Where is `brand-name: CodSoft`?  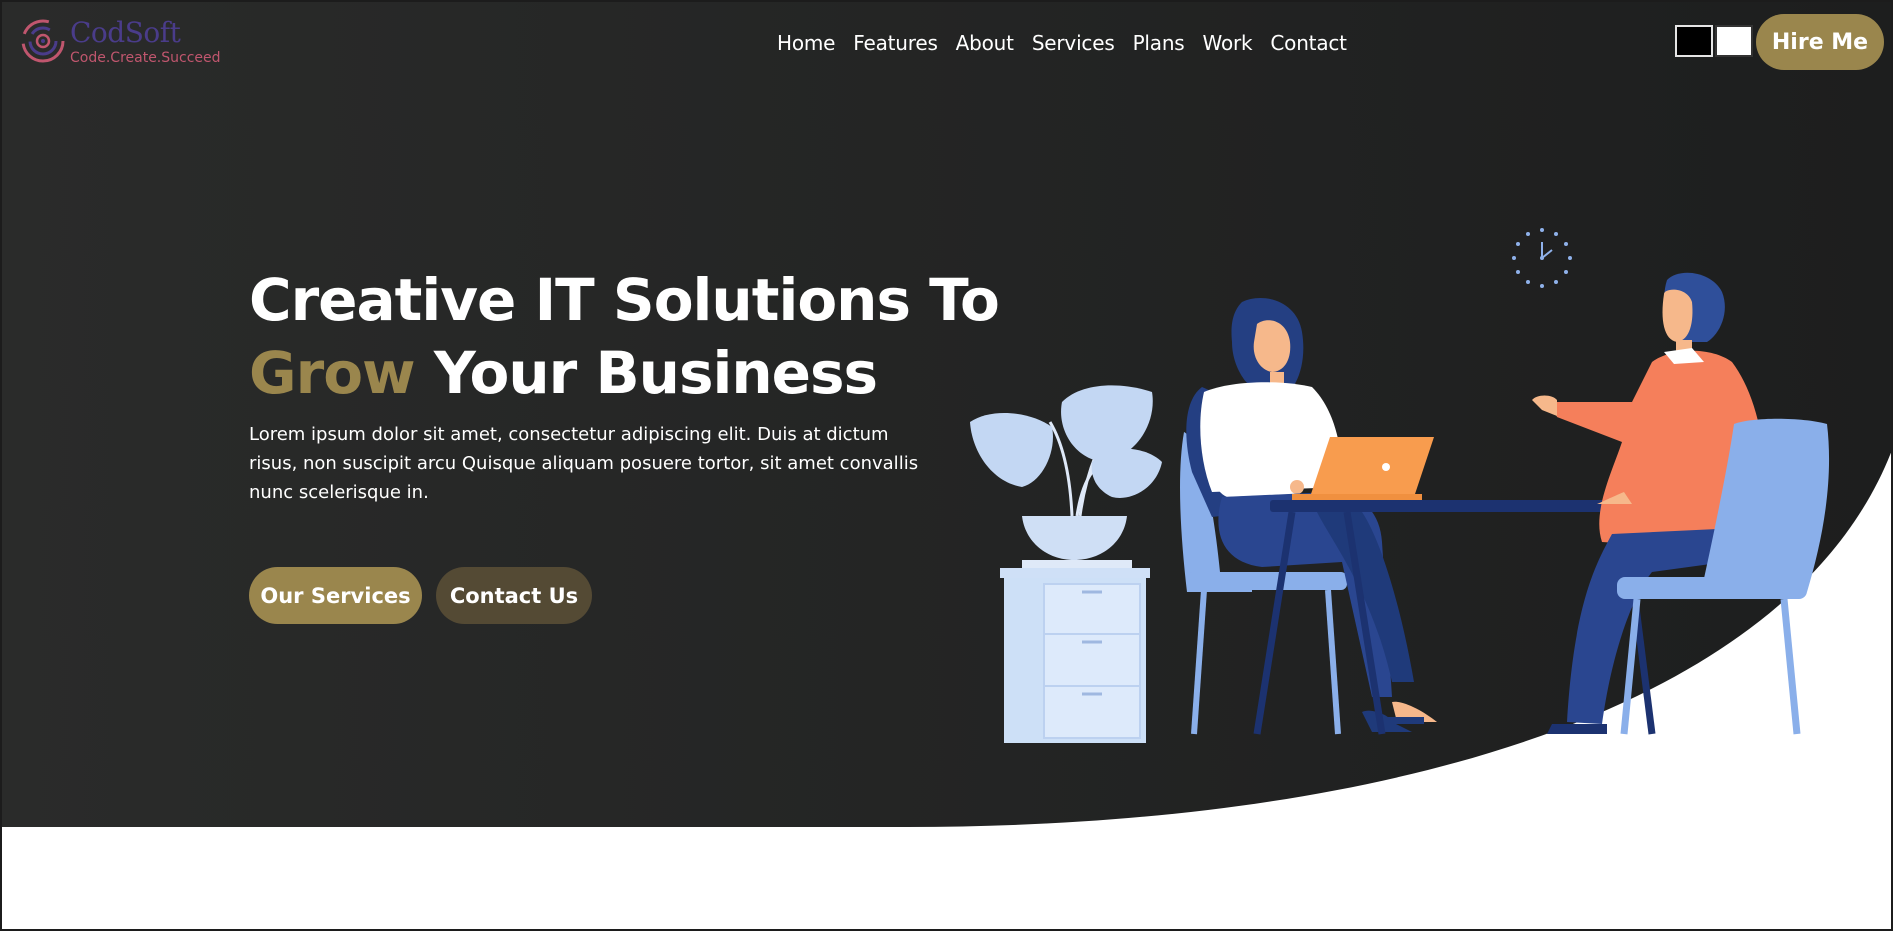 brand-name: CodSoft is located at coordinates (125, 32).